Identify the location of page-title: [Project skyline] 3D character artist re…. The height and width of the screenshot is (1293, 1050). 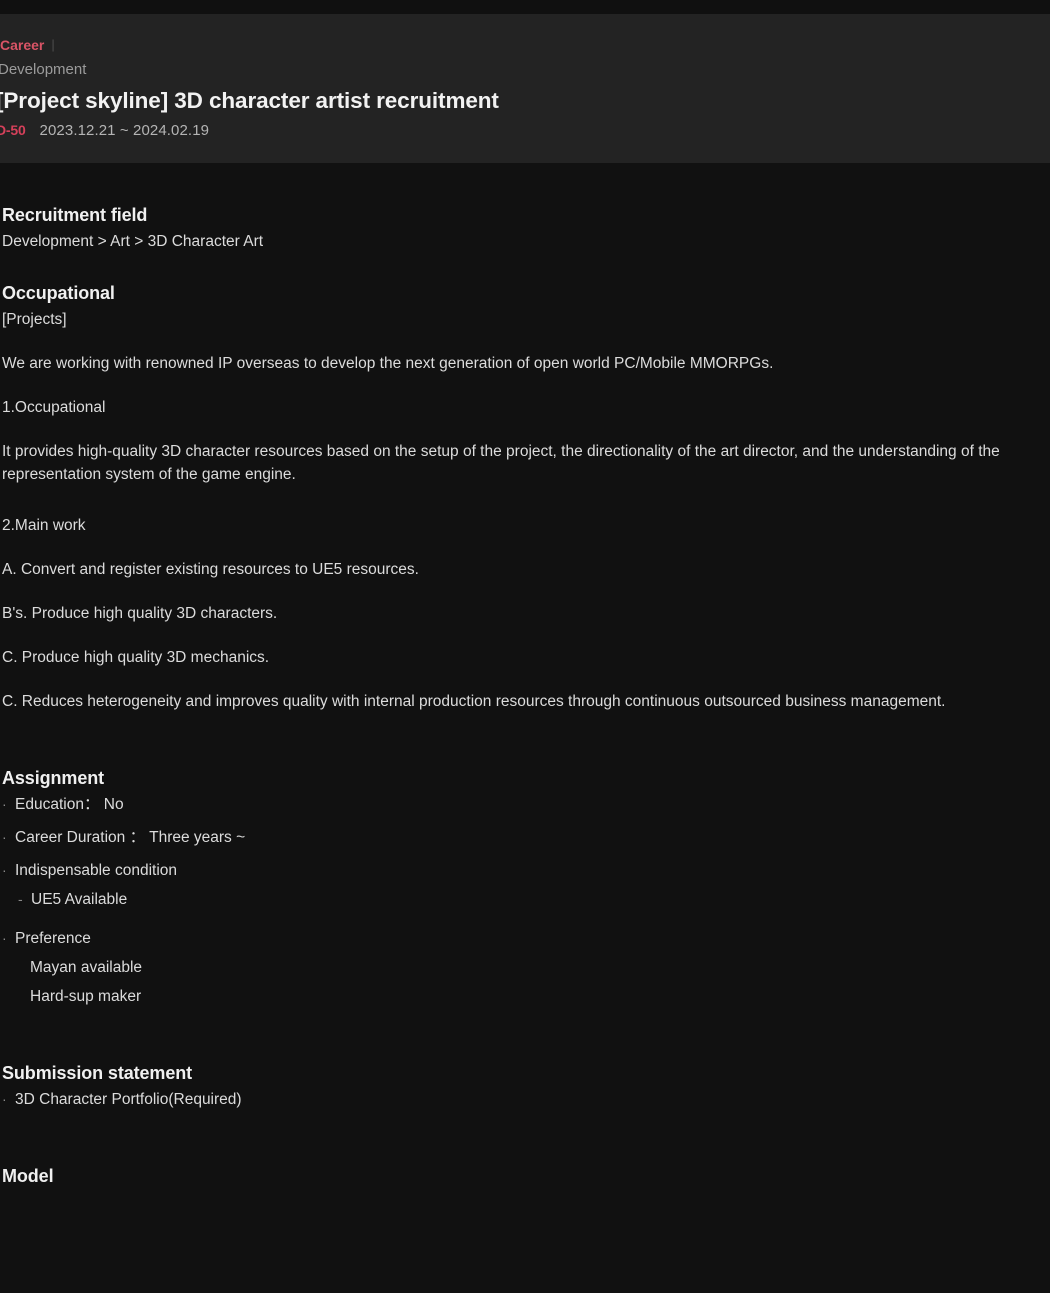
(249, 100).